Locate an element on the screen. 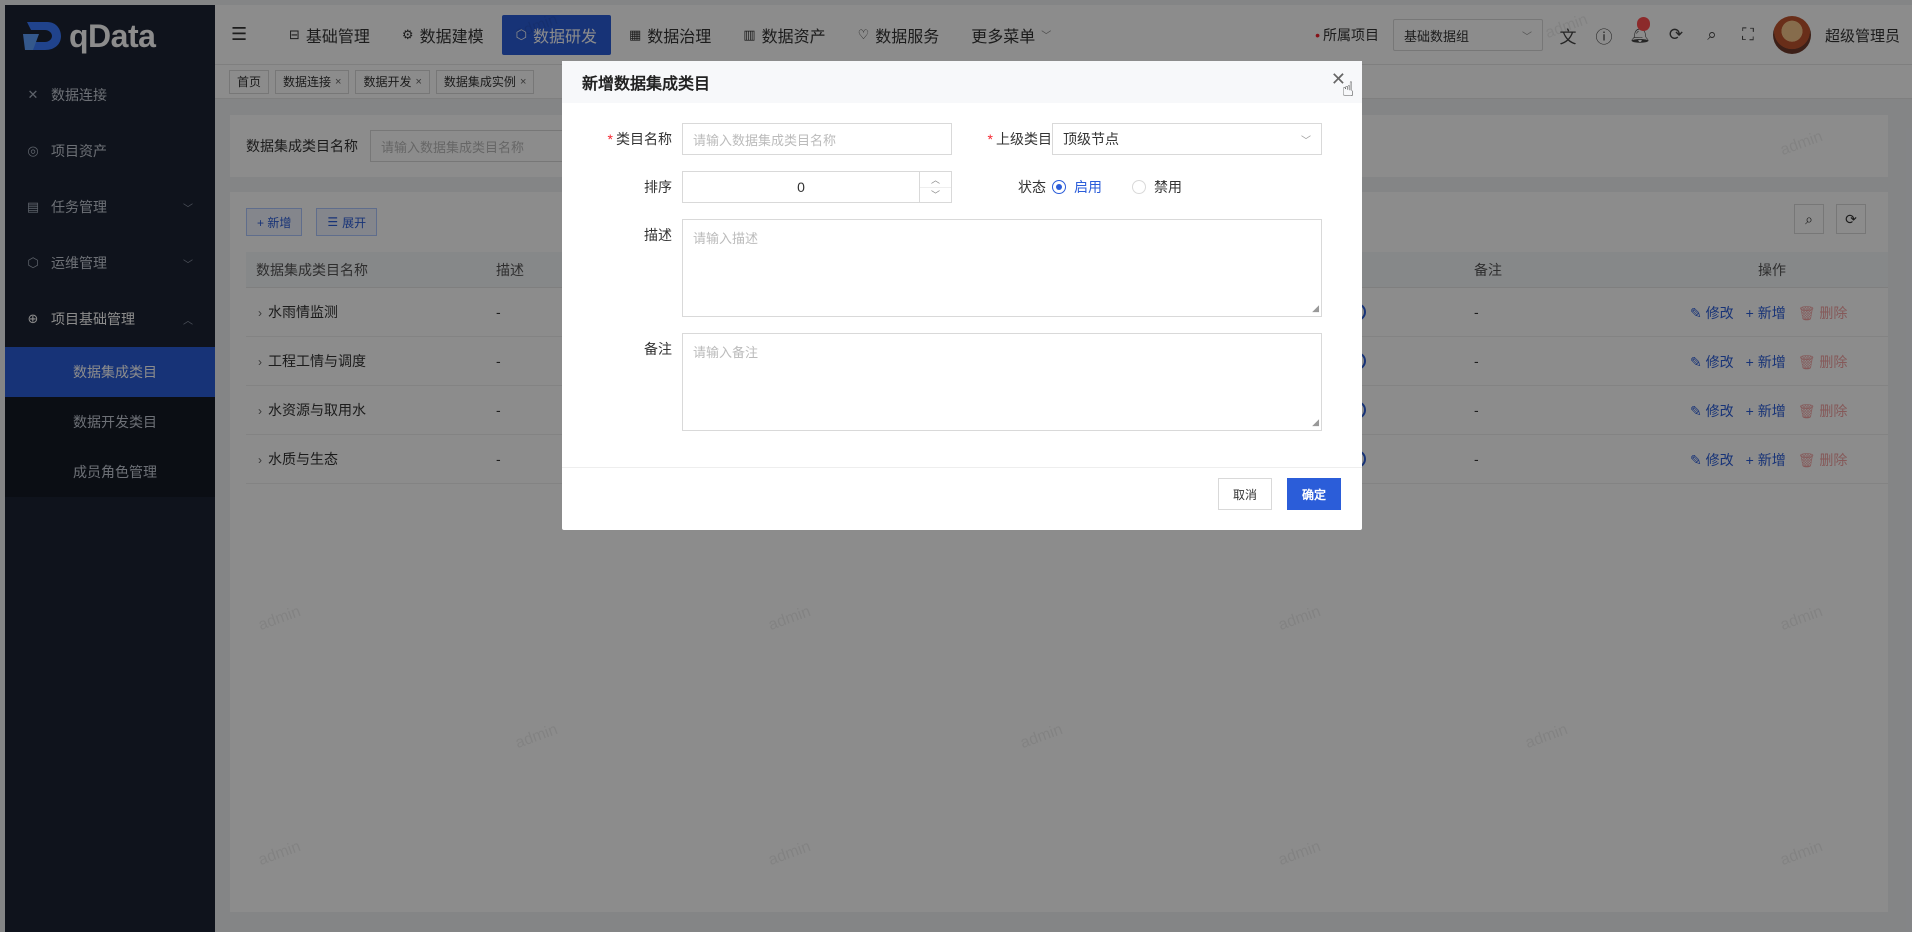 The width and height of the screenshot is (1912, 932). remark-placeholder: 请输入备注 is located at coordinates (726, 352).